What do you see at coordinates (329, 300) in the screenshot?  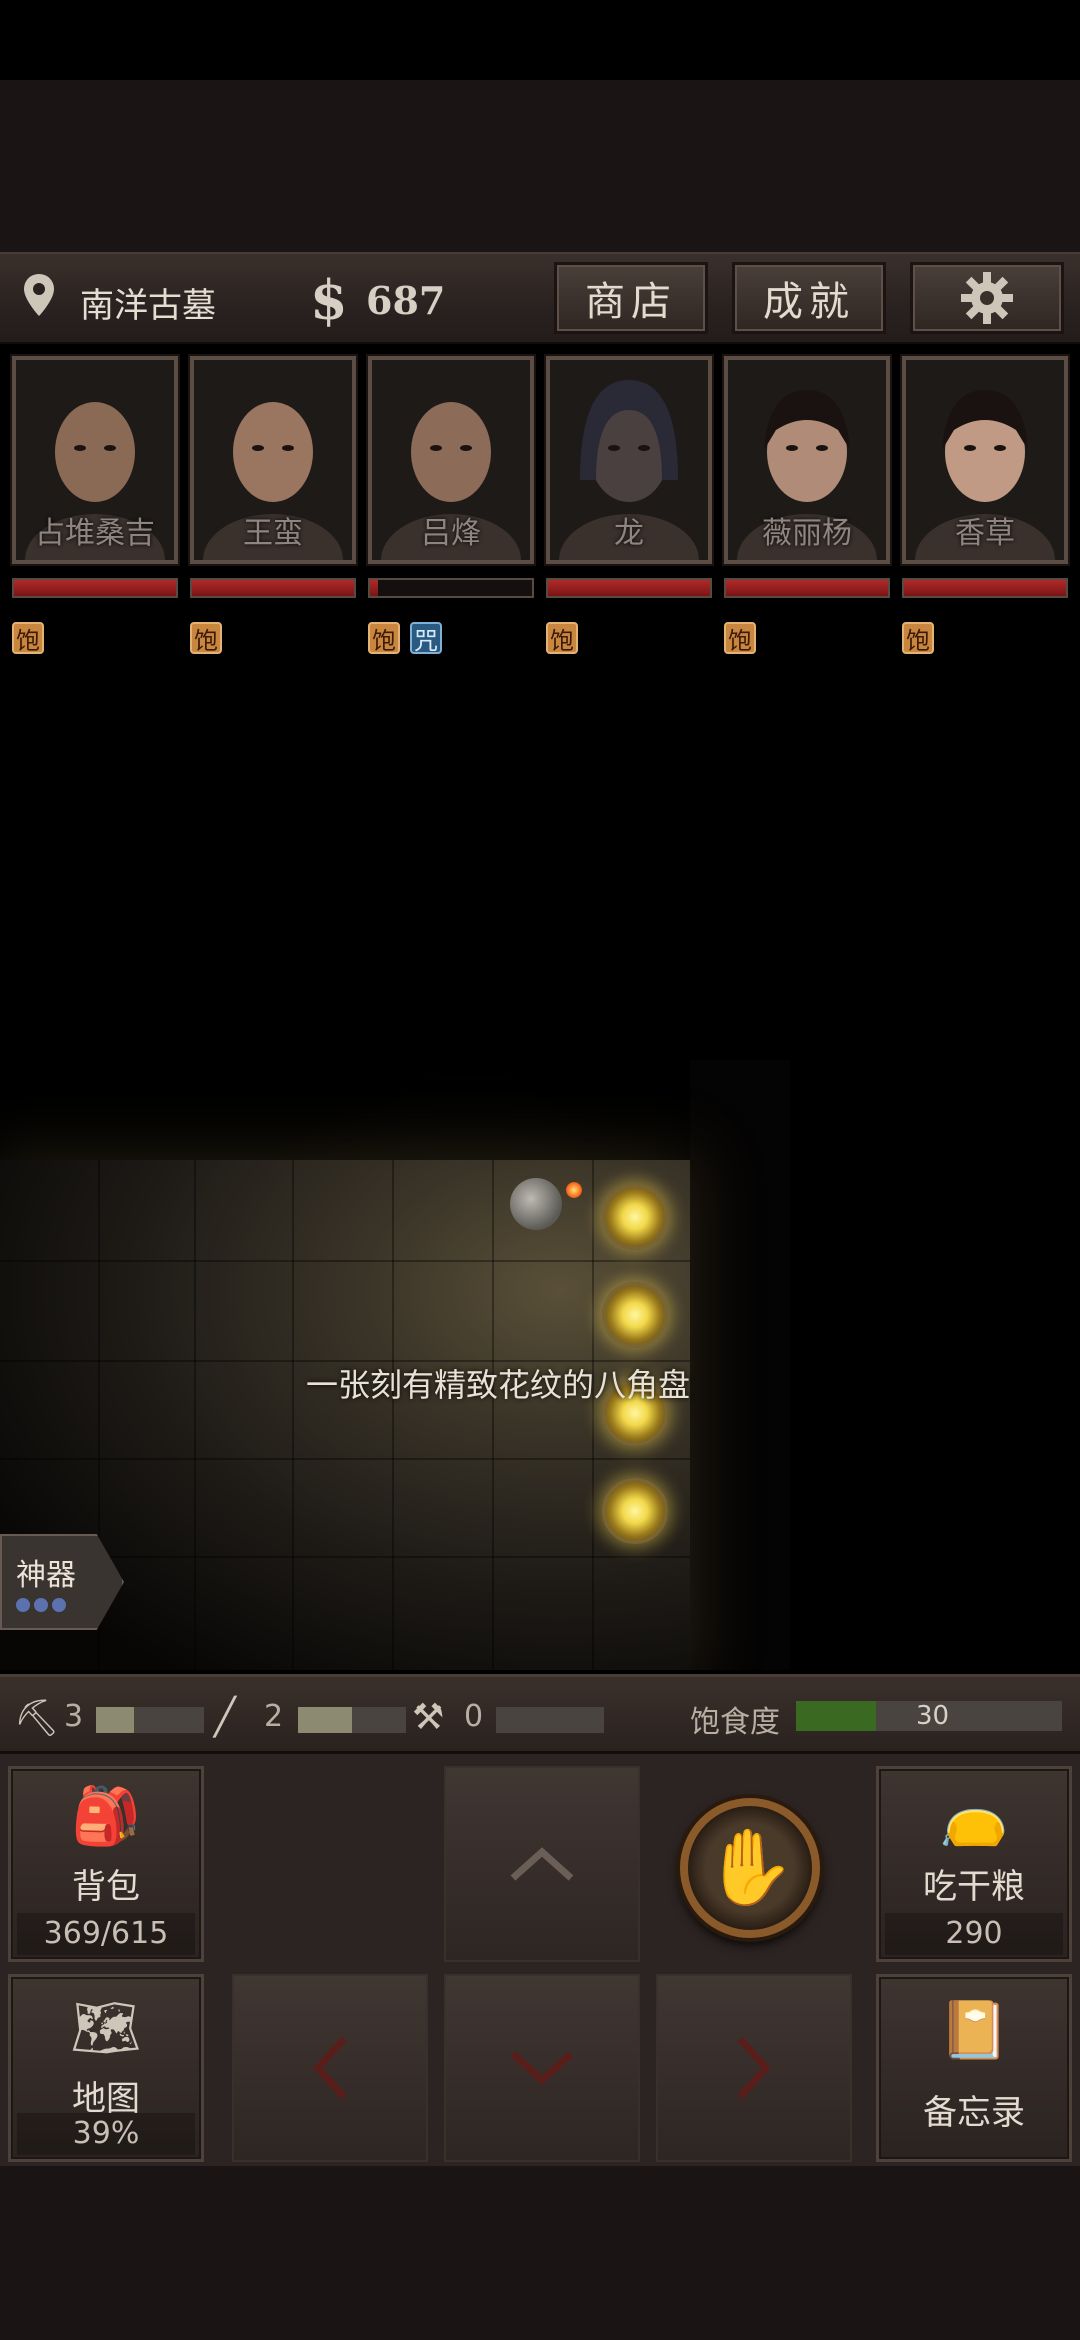 I see `money-icon: $` at bounding box center [329, 300].